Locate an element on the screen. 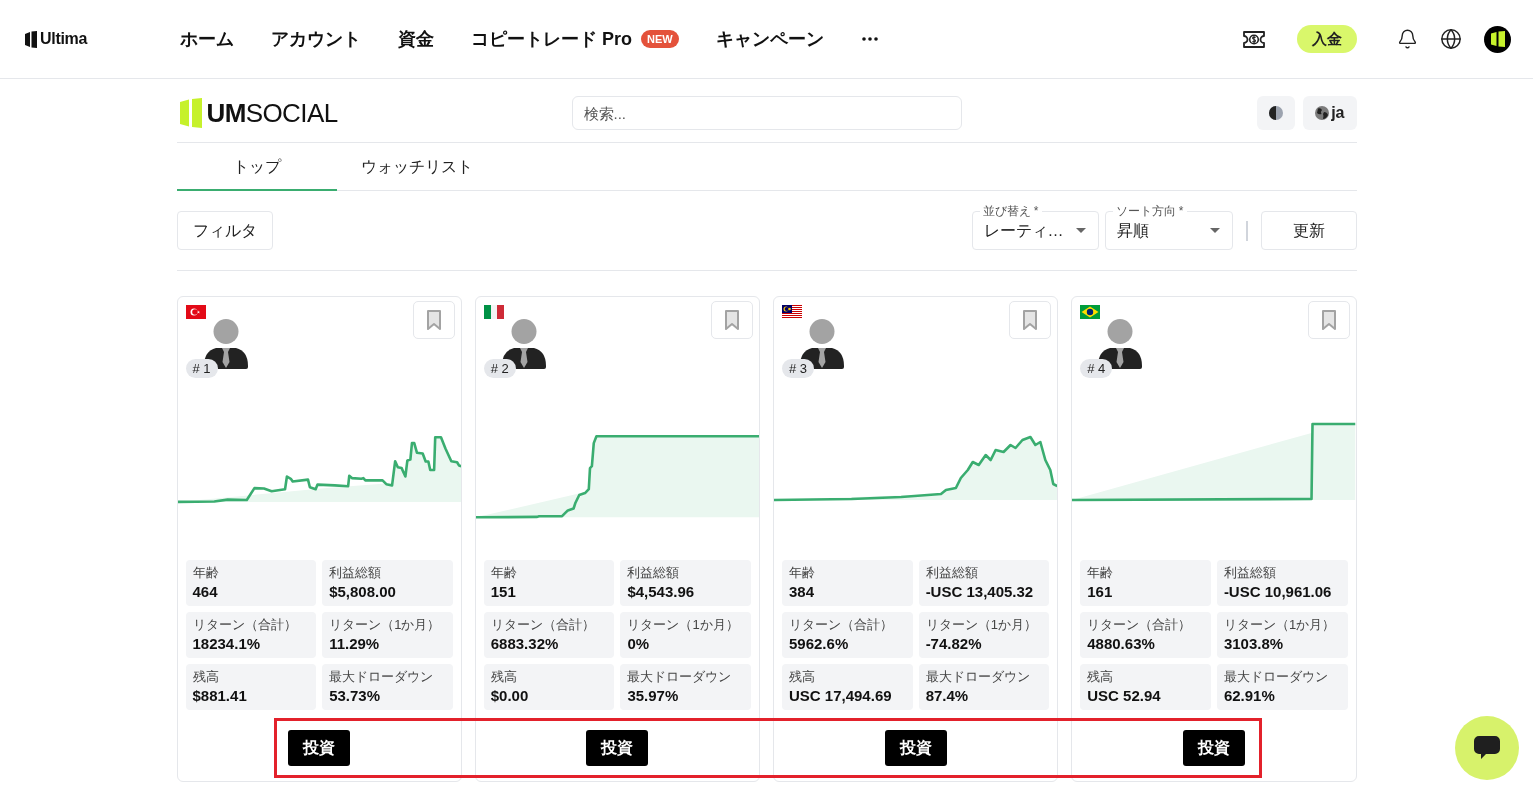 This screenshot has height=788, width=1533. notification-button is located at coordinates (1407, 39).